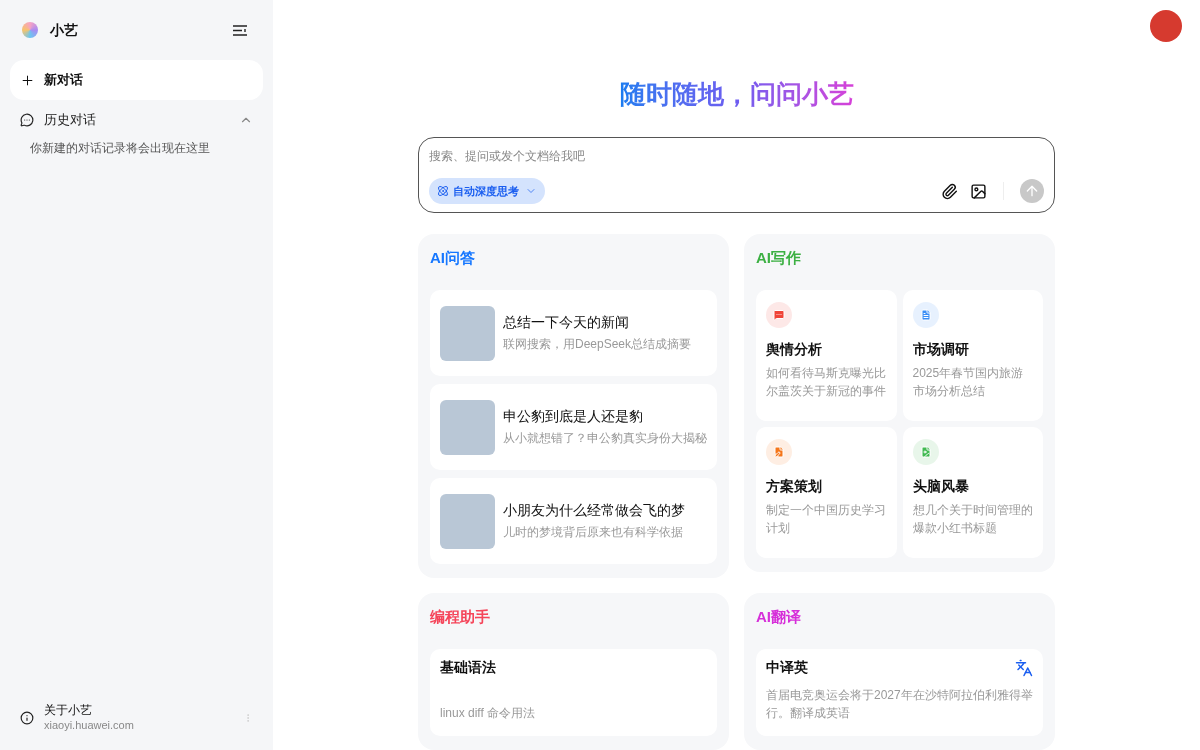 The image size is (1200, 750). I want to click on card-description: 首届电竞奥运会将于2027年在沙特阿拉伯利雅得举行。翻译成英语, so click(899, 704).